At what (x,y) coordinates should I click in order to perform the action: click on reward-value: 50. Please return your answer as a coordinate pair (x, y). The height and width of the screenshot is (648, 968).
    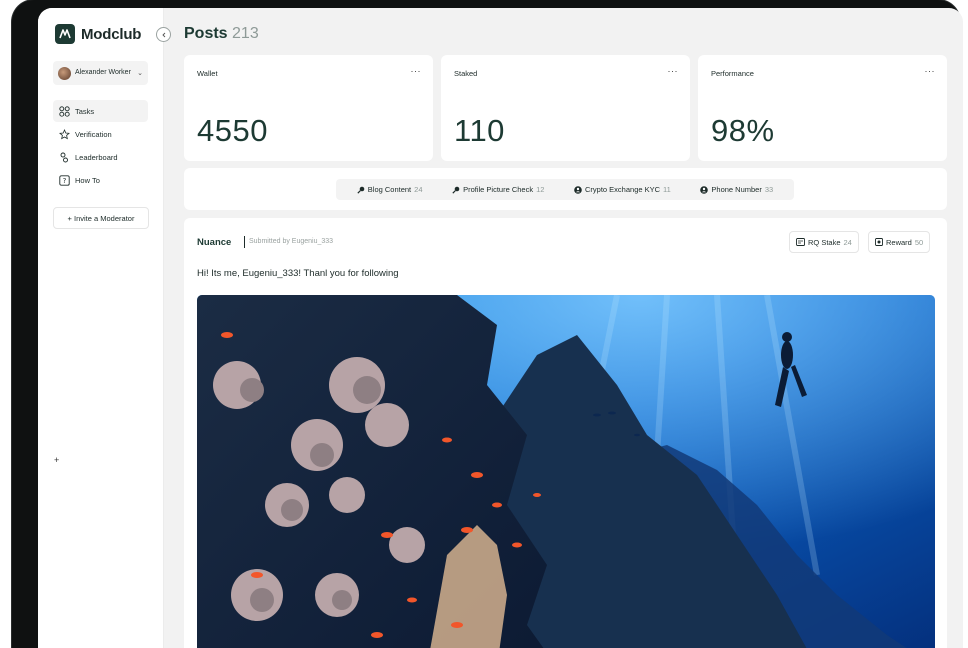
    Looking at the image, I should click on (919, 242).